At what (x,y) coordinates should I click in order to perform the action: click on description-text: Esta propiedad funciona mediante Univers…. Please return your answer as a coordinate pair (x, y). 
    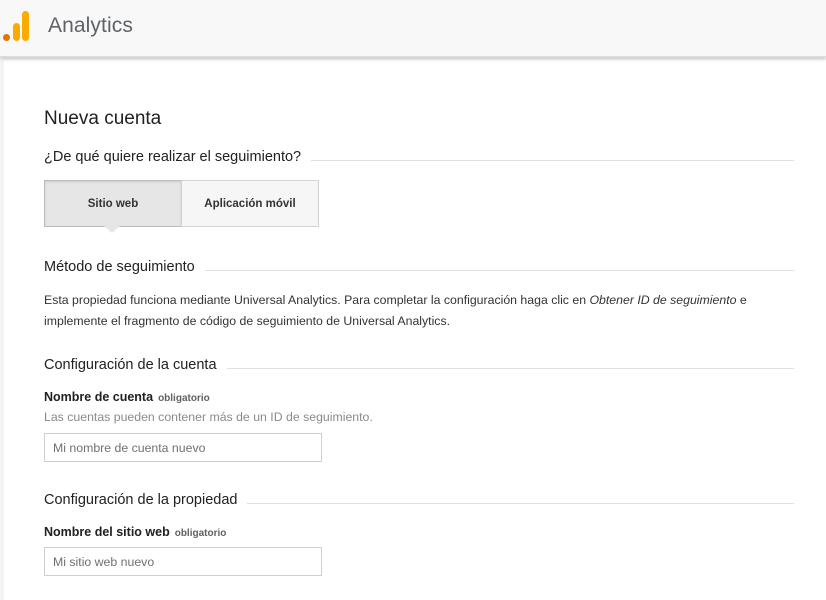
    Looking at the image, I should click on (317, 300).